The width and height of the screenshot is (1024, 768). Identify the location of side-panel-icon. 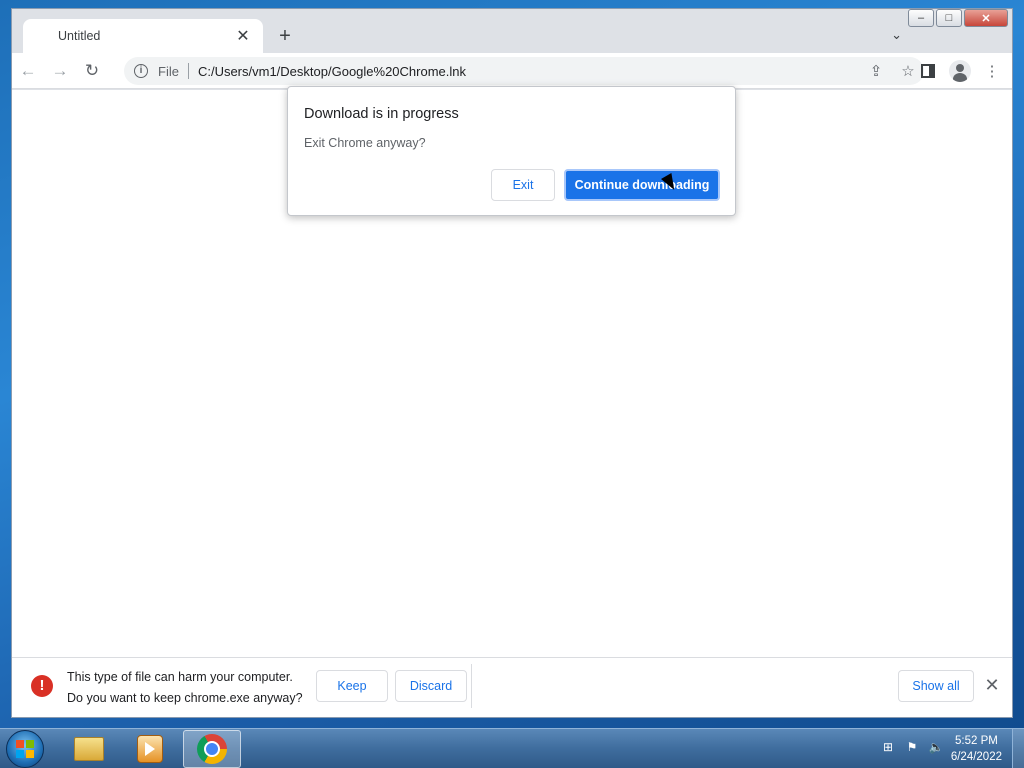
(928, 71).